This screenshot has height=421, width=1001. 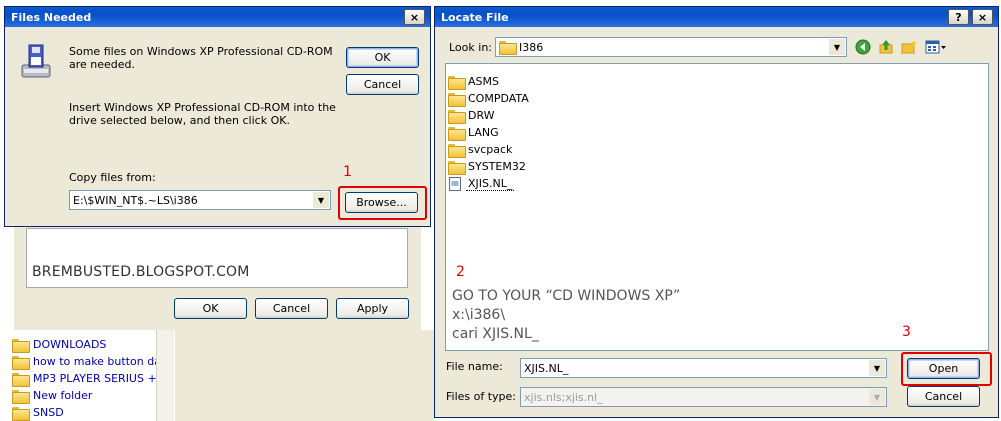 I want to click on tree-item-new-folder: New folder, so click(x=52, y=395).